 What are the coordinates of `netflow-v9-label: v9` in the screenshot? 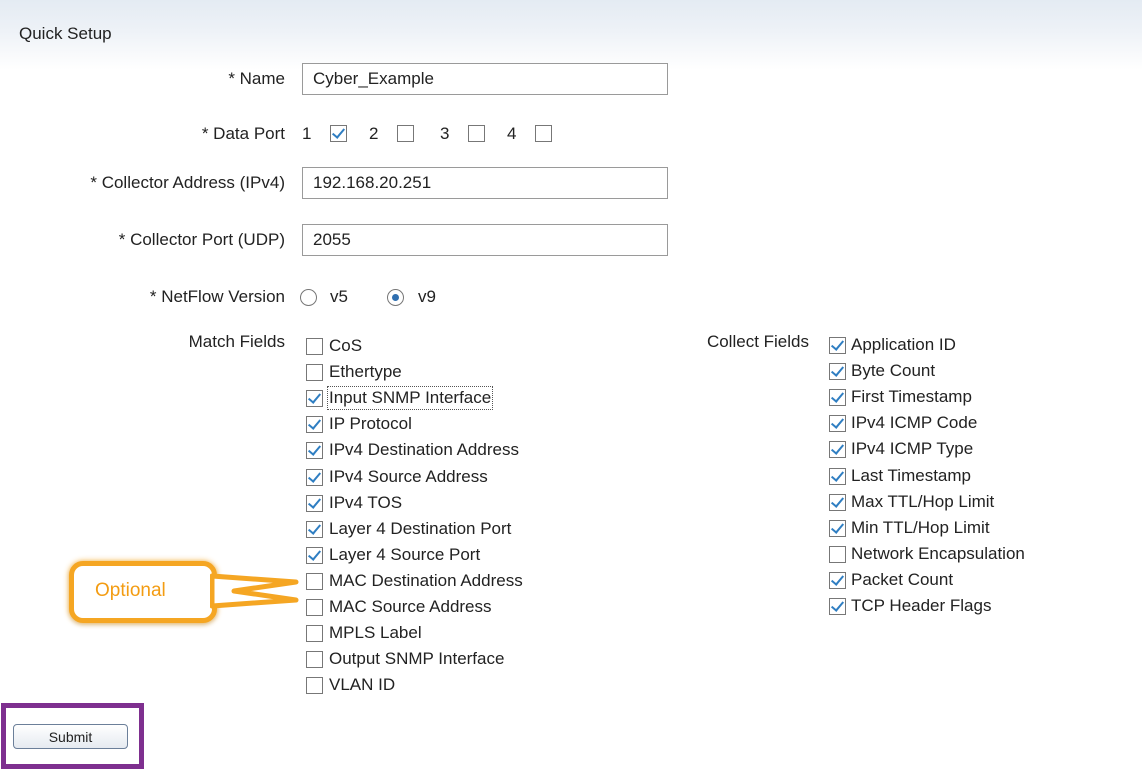 It's located at (427, 296).